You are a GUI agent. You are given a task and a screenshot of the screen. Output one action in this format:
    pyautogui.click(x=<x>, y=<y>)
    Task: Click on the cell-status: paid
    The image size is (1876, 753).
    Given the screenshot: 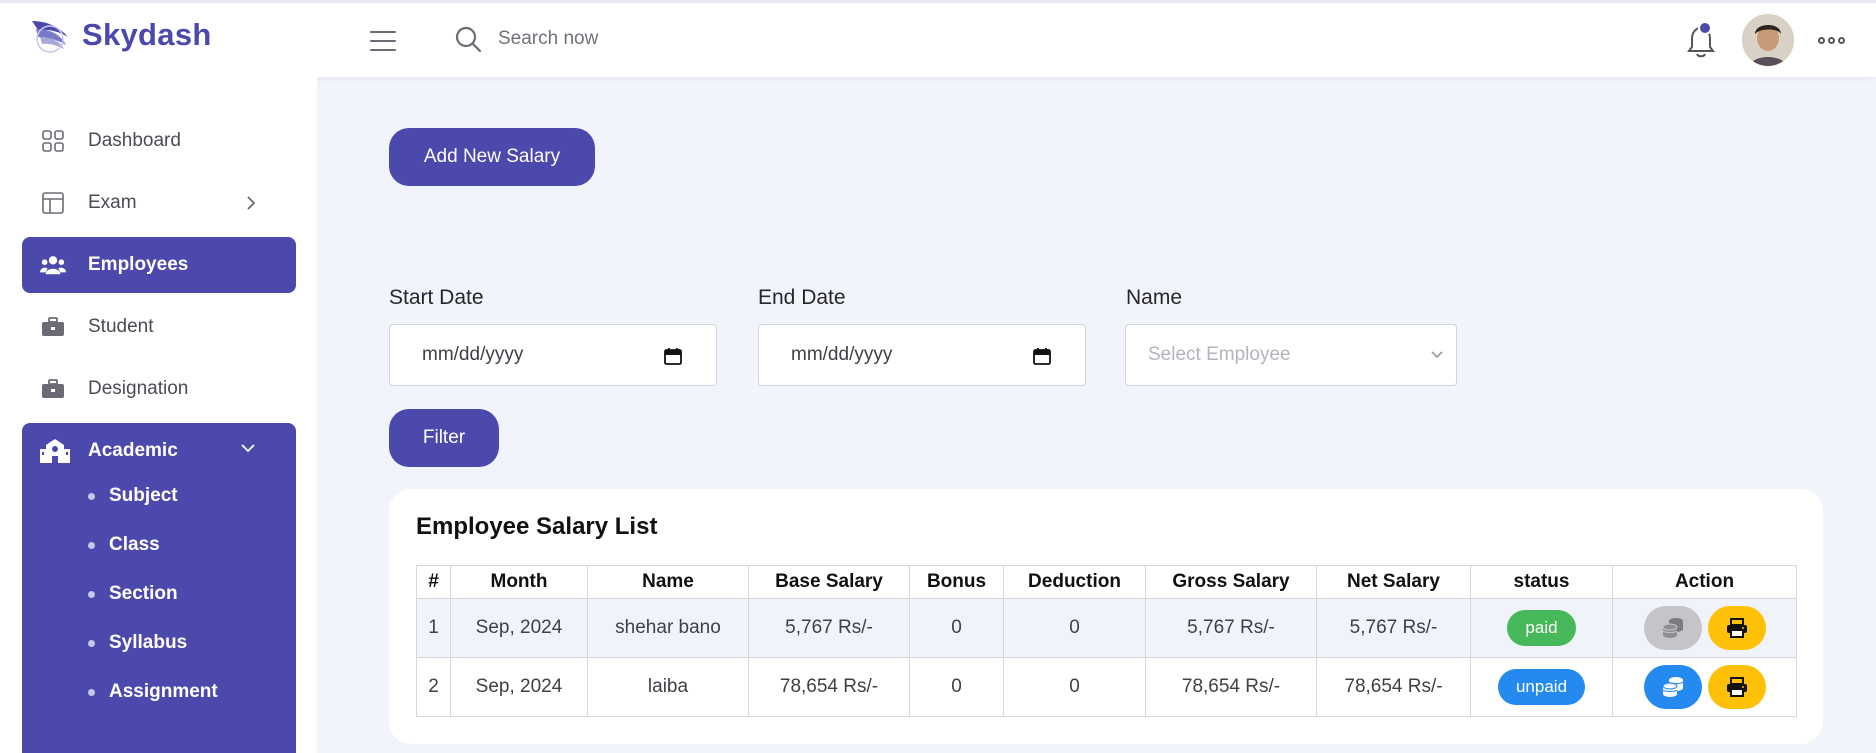 What is the action you would take?
    pyautogui.click(x=1541, y=628)
    